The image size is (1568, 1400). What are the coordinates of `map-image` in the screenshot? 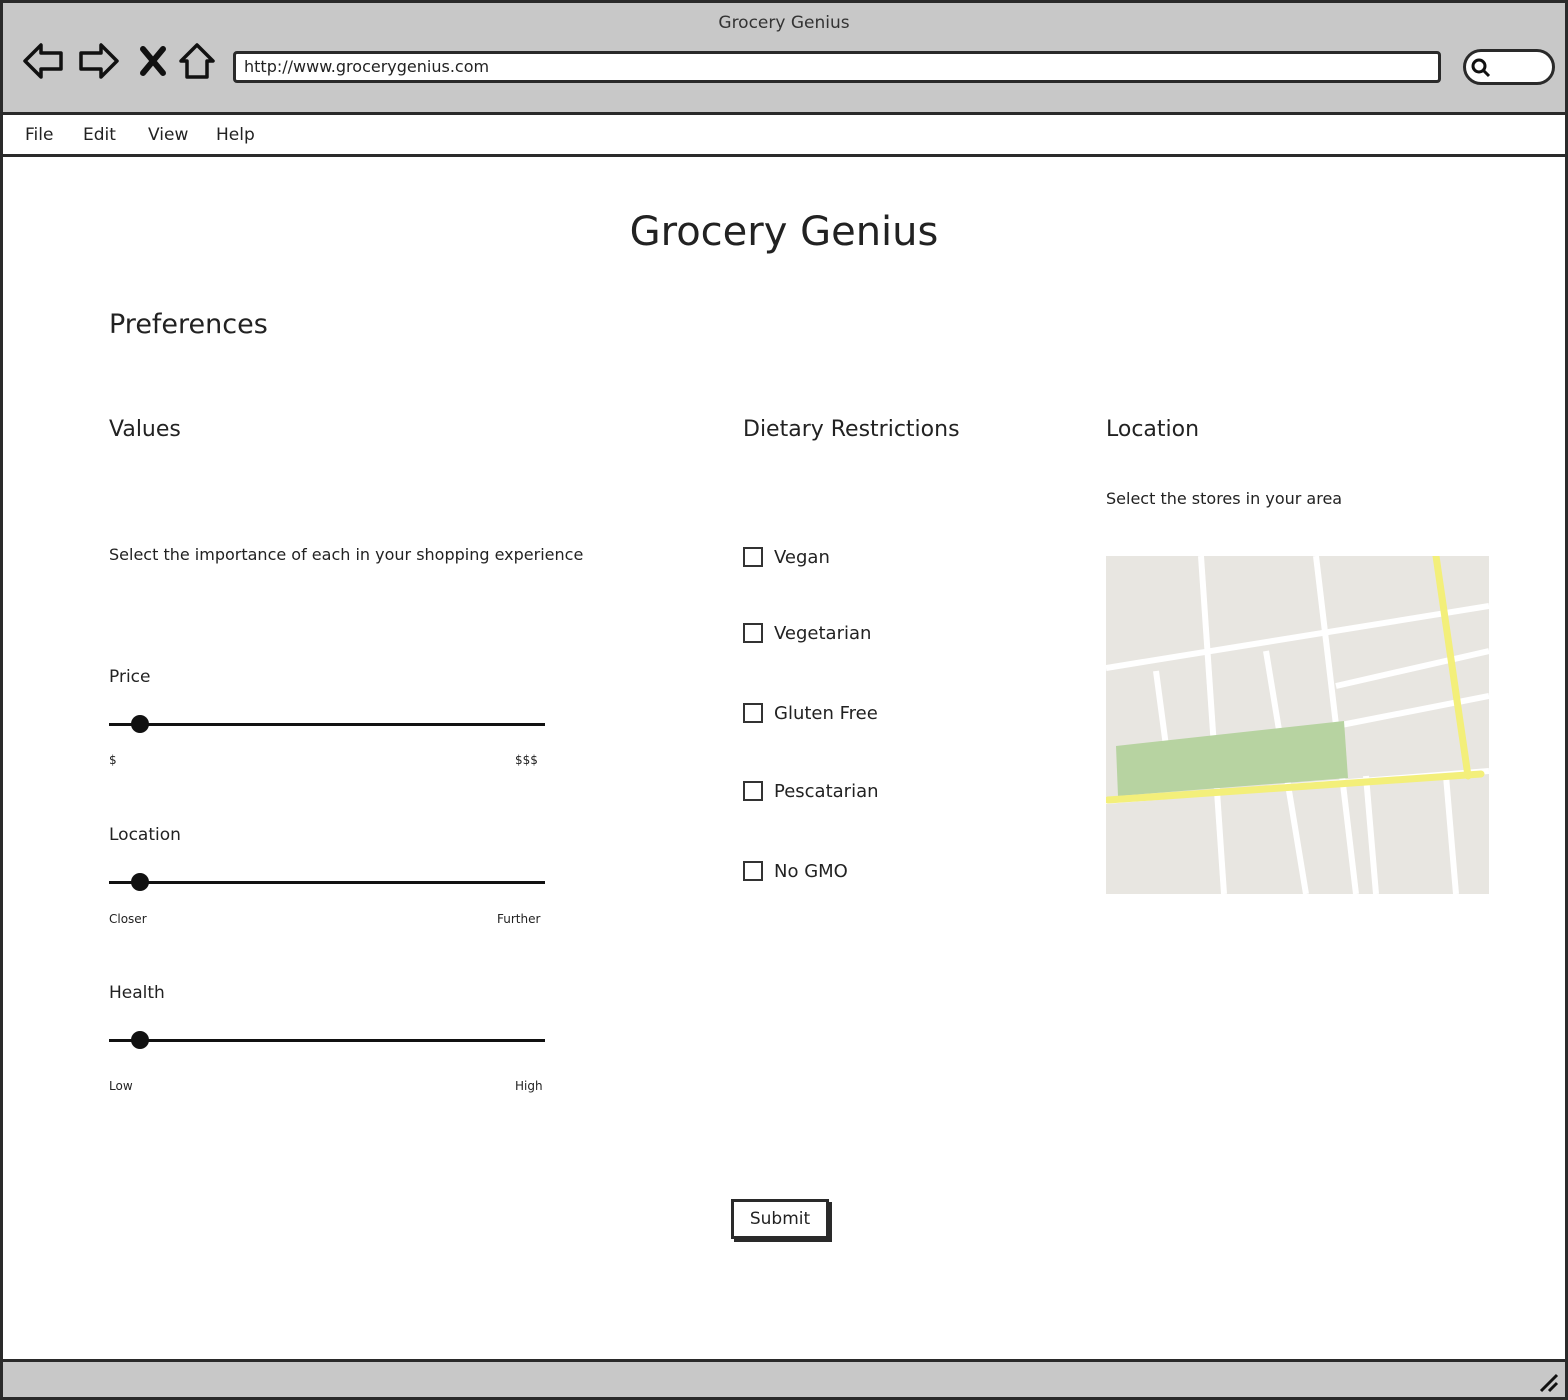 It's located at (1297, 725).